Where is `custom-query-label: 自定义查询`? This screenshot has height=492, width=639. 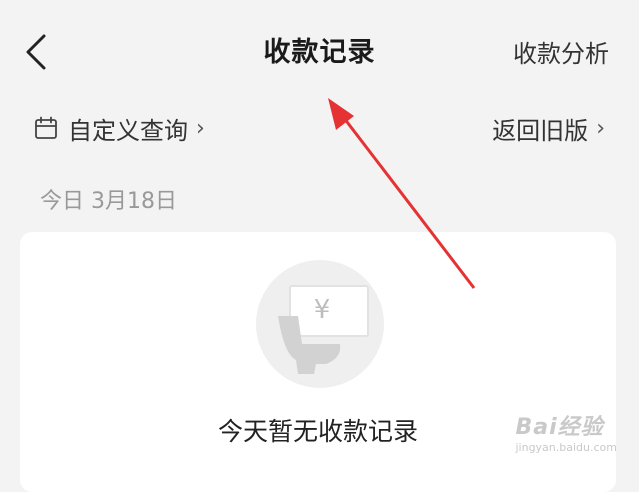 custom-query-label: 自定义查询 is located at coordinates (128, 130).